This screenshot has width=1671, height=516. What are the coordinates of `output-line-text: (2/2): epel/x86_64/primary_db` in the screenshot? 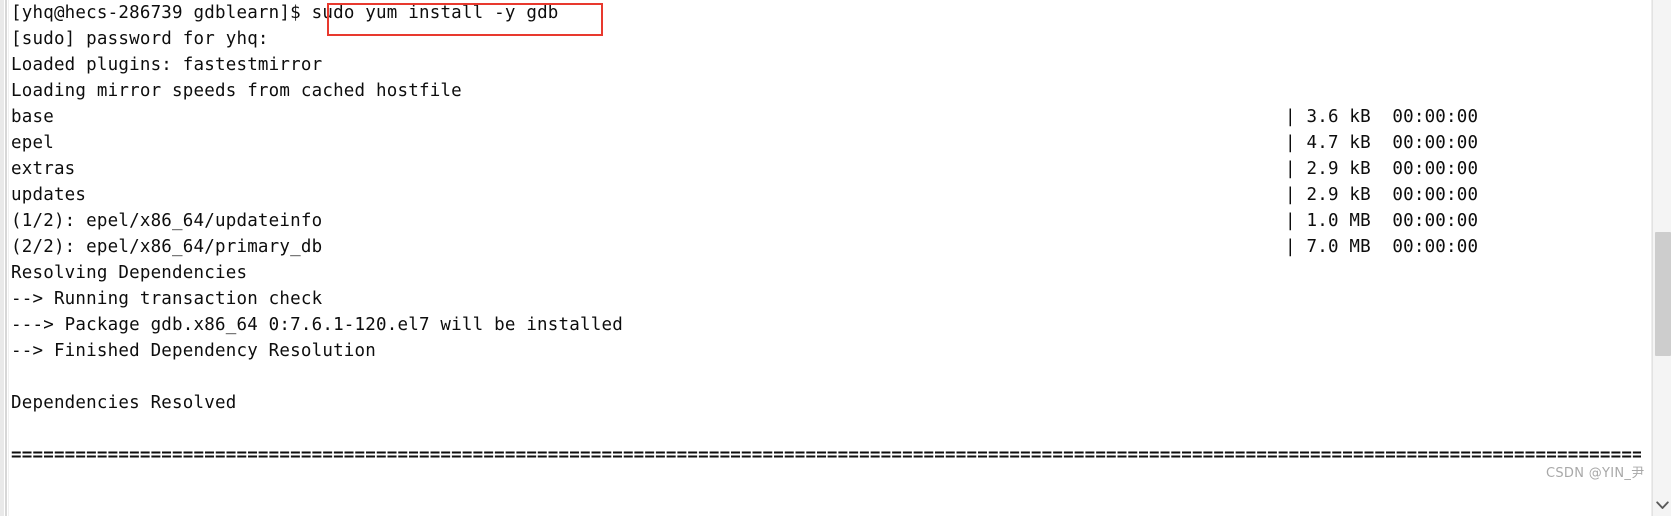 It's located at (167, 247).